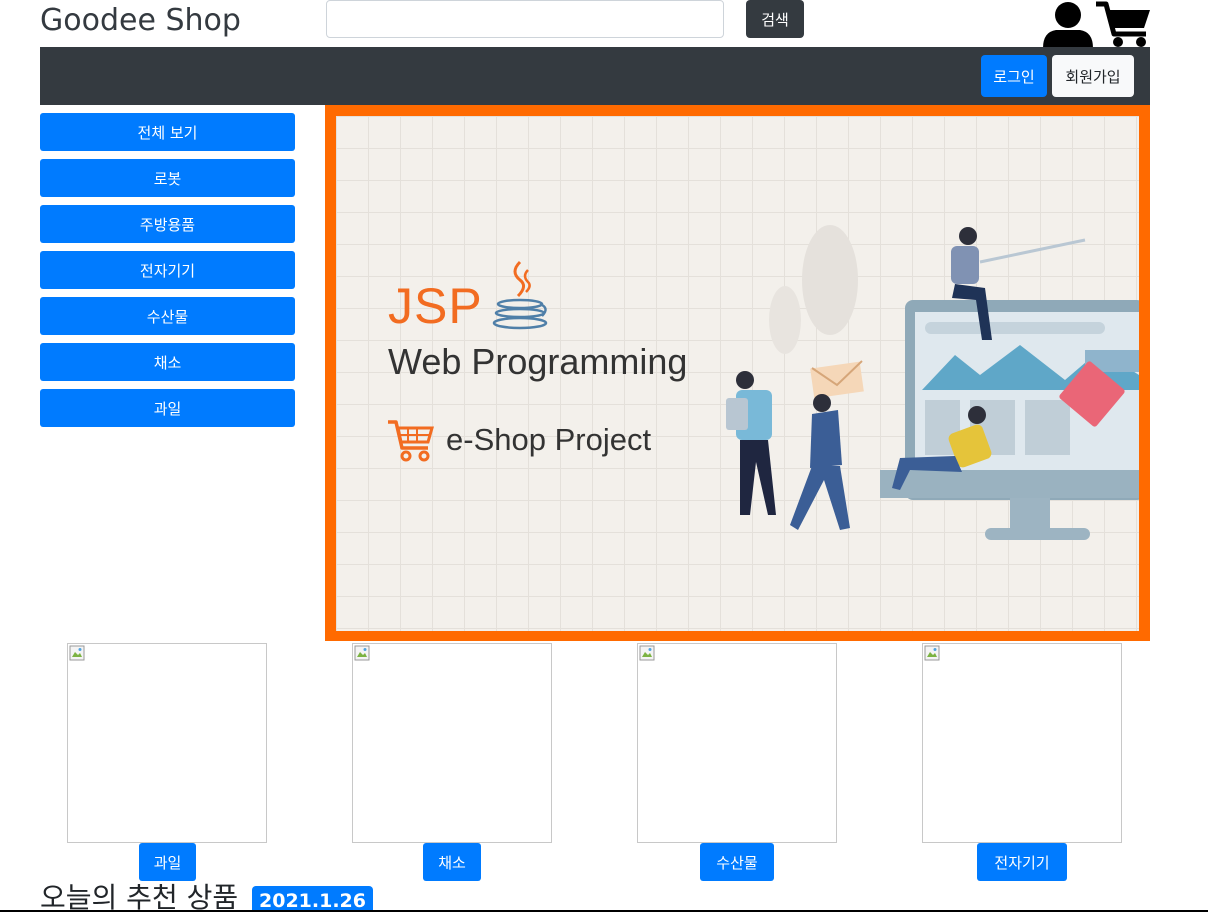 The image size is (1208, 912). Describe the element at coordinates (1022, 862) in the screenshot. I see `product-category-button: 전자기기` at that location.